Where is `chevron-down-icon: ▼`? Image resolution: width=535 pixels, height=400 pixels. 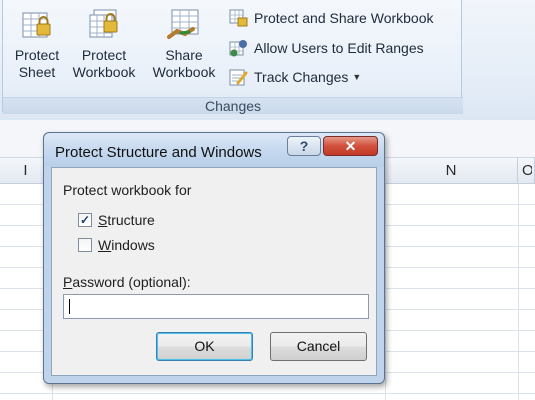
chevron-down-icon: ▼ is located at coordinates (357, 77).